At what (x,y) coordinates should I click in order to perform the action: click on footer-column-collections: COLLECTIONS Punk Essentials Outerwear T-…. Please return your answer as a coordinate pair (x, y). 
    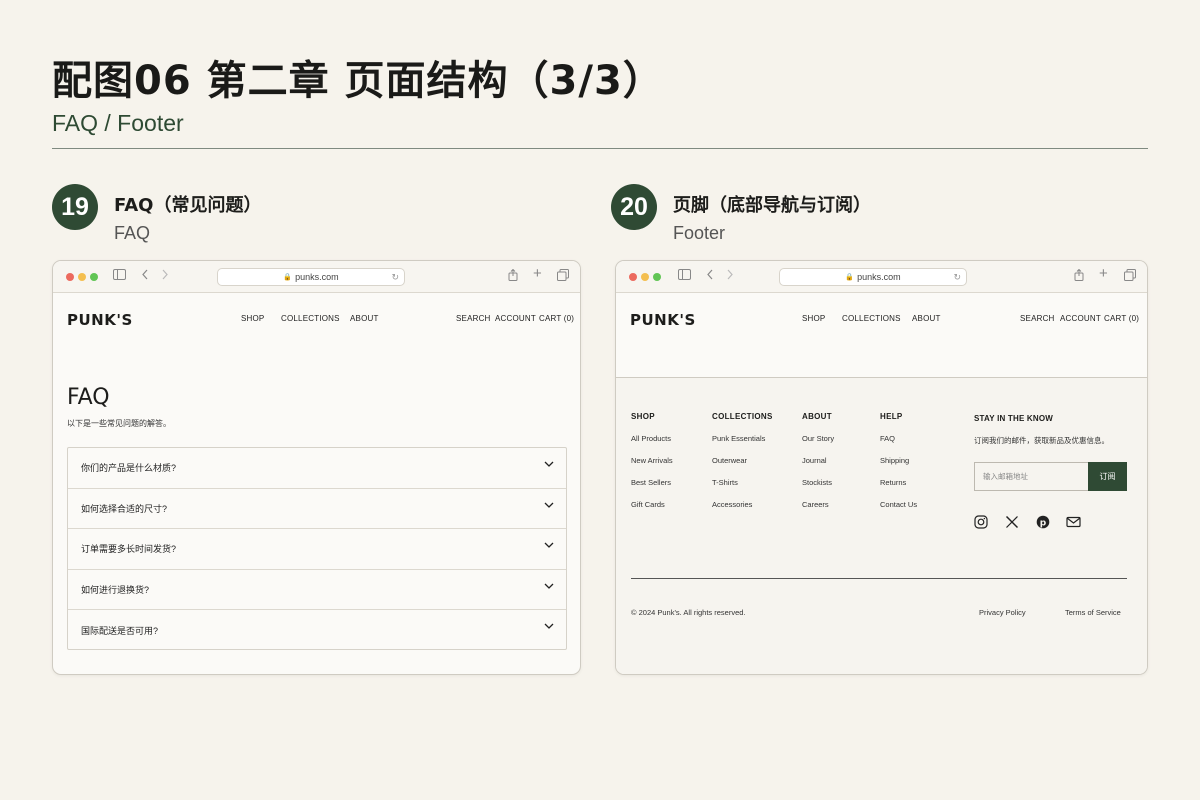
    Looking at the image, I should click on (742, 467).